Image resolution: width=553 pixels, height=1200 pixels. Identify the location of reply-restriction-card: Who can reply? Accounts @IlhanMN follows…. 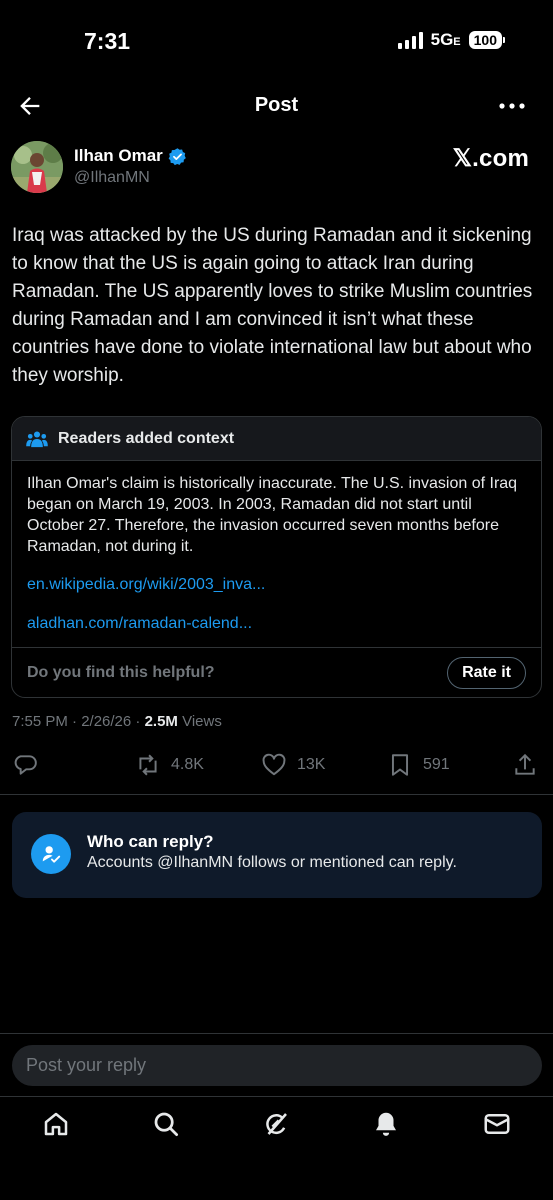
(277, 855).